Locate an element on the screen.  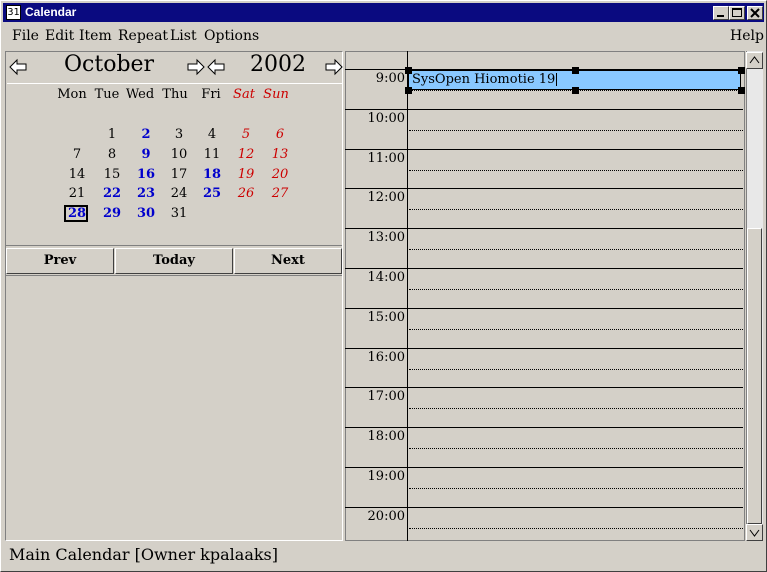
menu-bar: File Edit Item Repeat List Options Help is located at coordinates (383, 36).